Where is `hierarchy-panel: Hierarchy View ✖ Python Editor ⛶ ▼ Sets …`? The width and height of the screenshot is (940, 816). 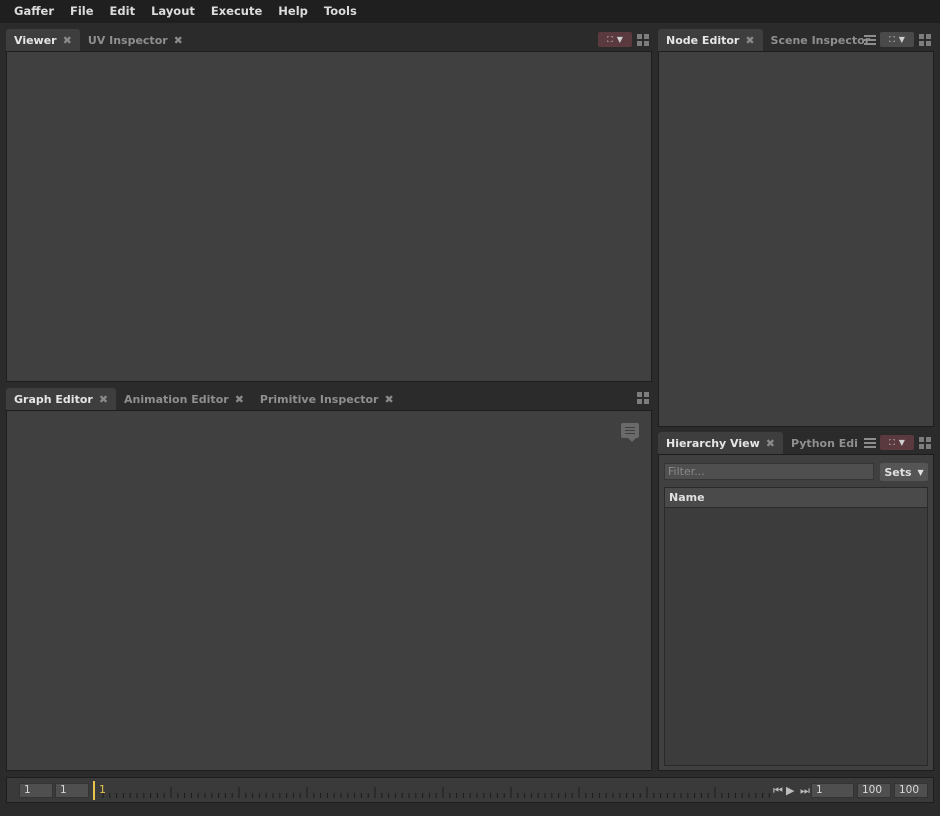
hierarchy-panel: Hierarchy View ✖ Python Editor ⛶ ▼ Sets … is located at coordinates (796, 601).